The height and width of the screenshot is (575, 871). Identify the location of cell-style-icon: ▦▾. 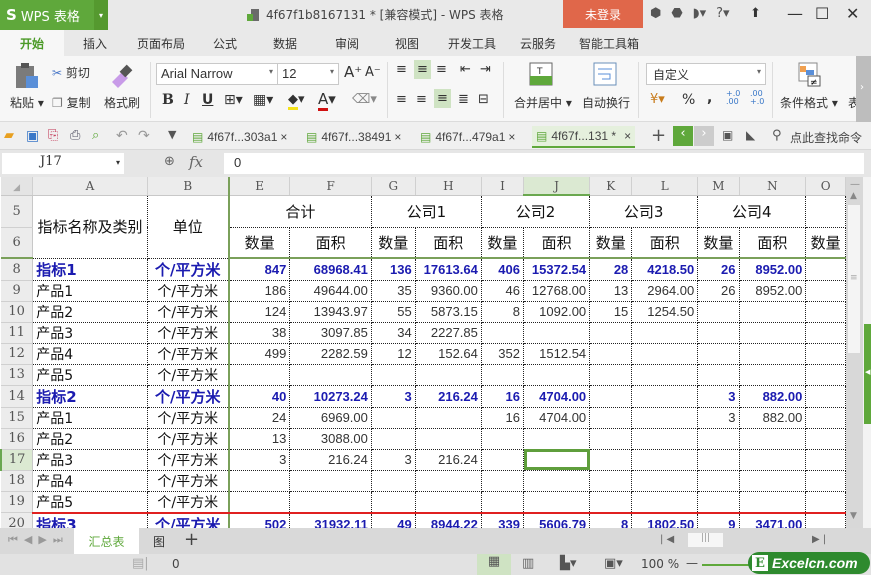
(263, 100).